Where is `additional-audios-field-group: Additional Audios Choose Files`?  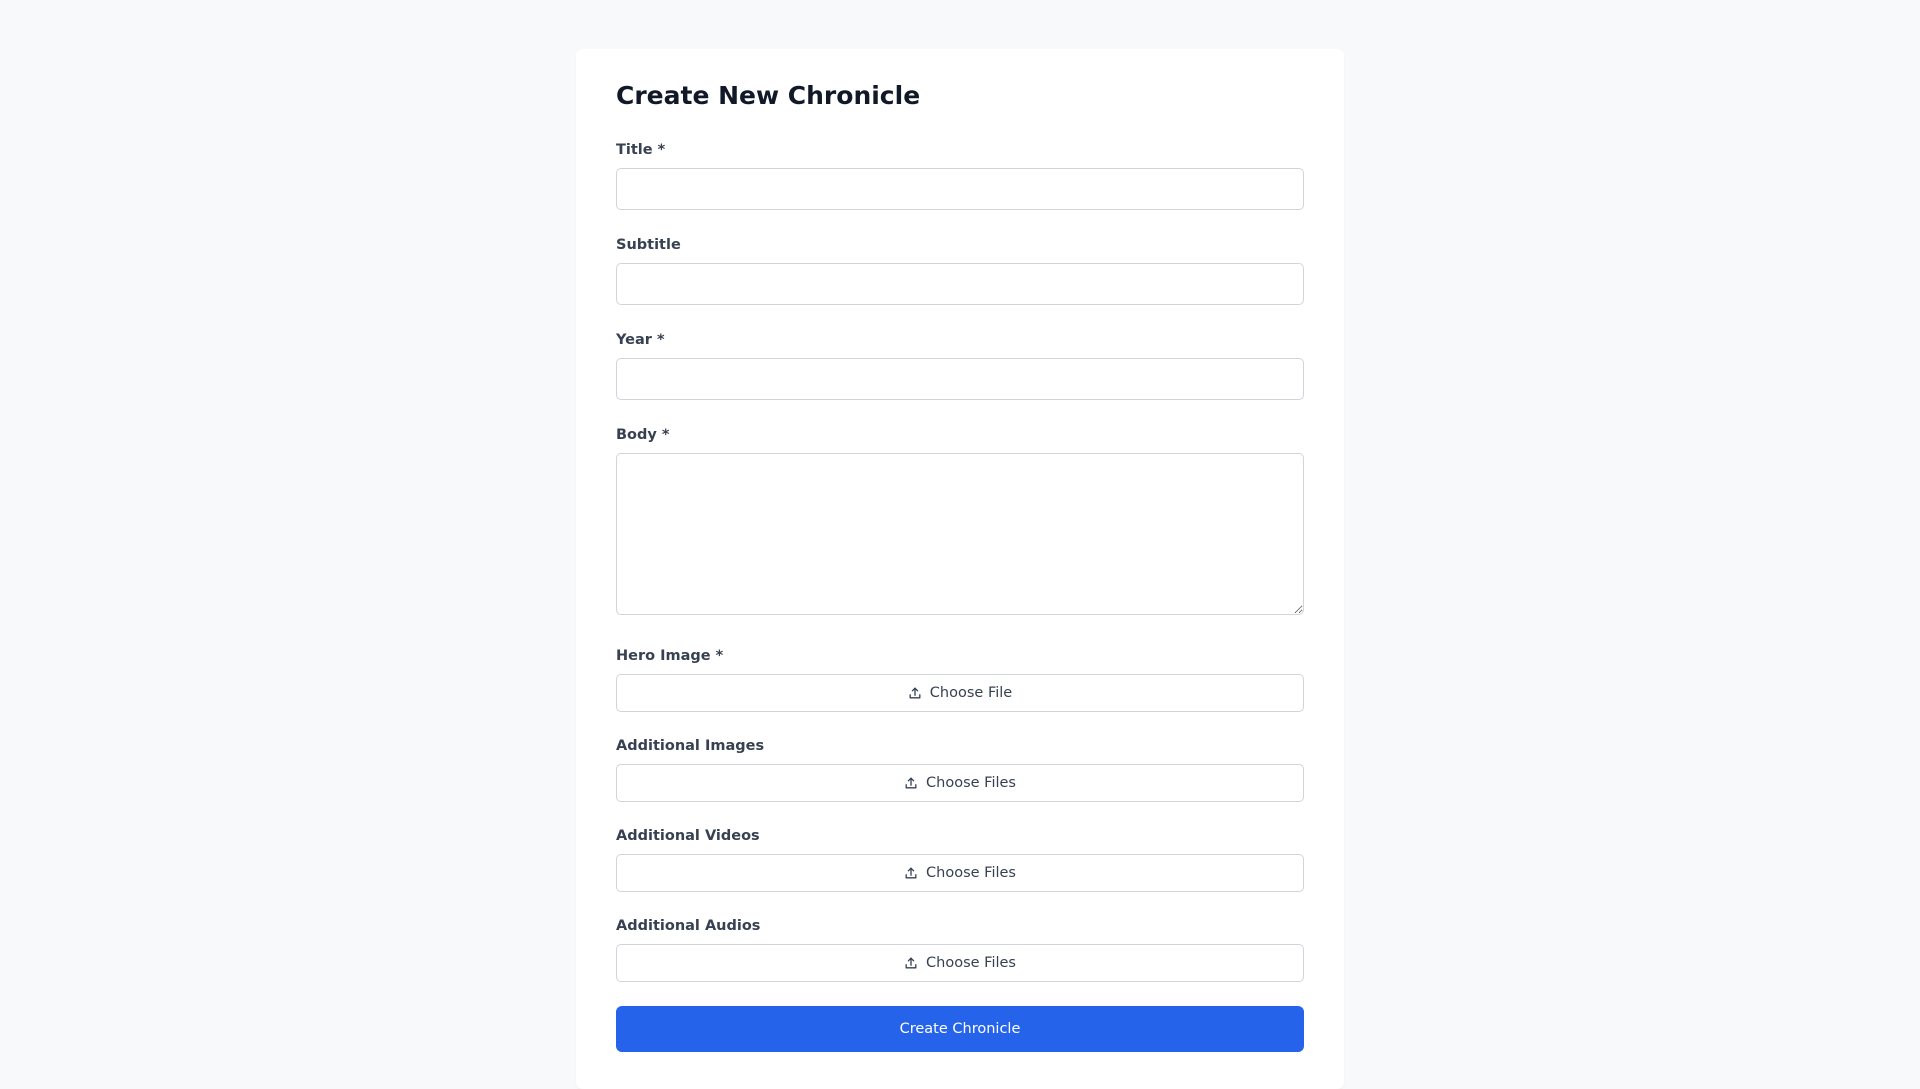
additional-audios-field-group: Additional Audios Choose Files is located at coordinates (960, 949).